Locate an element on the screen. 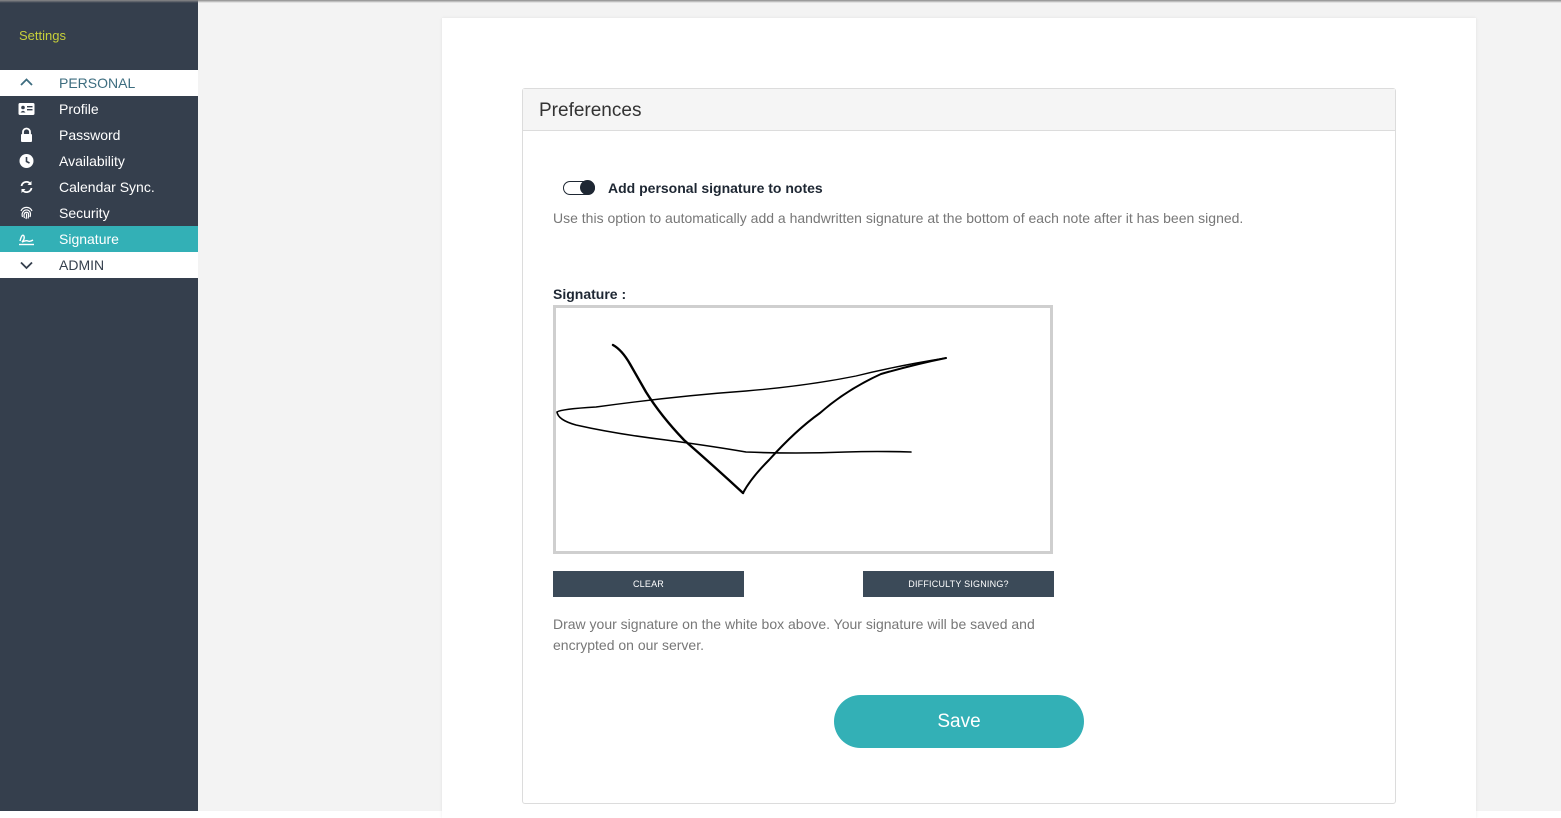 The height and width of the screenshot is (818, 1561). sidebar-item-calendar-sync: Calendar Sync. is located at coordinates (99, 187).